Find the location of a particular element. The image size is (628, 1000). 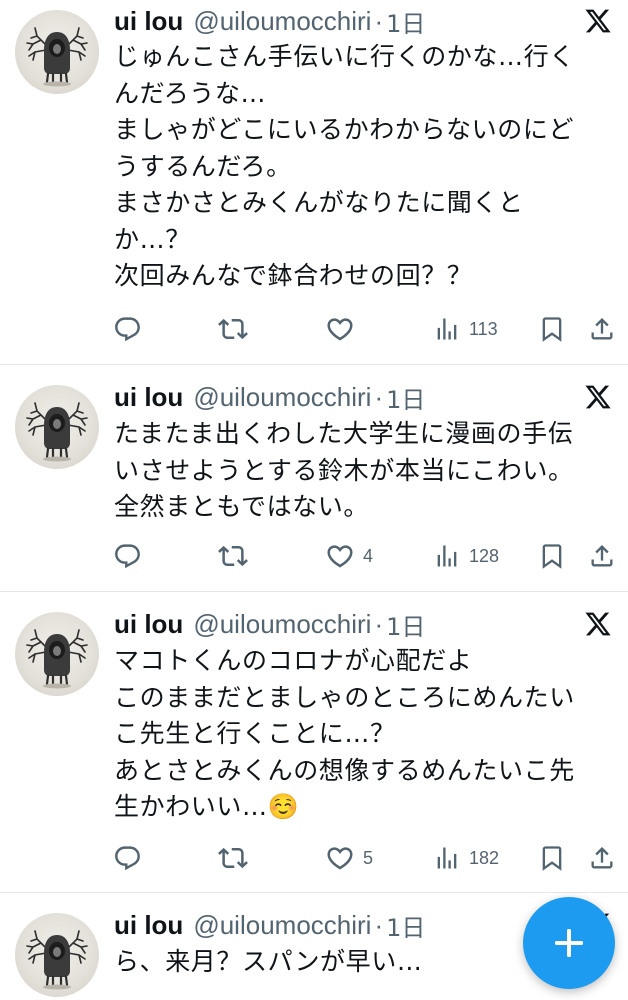

tweet-text-line: 全然まともではない。 is located at coordinates (242, 506).